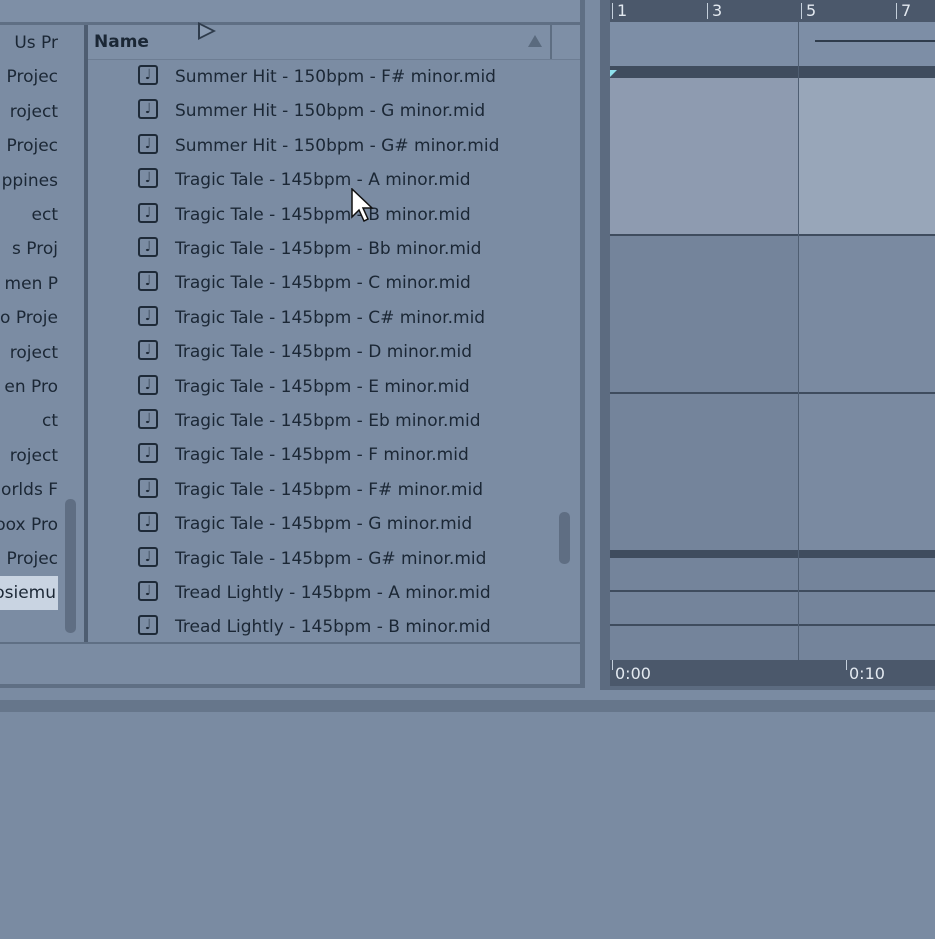 This screenshot has height=939, width=935. Describe the element at coordinates (36, 43) in the screenshot. I see `places-item: Us Pr` at that location.